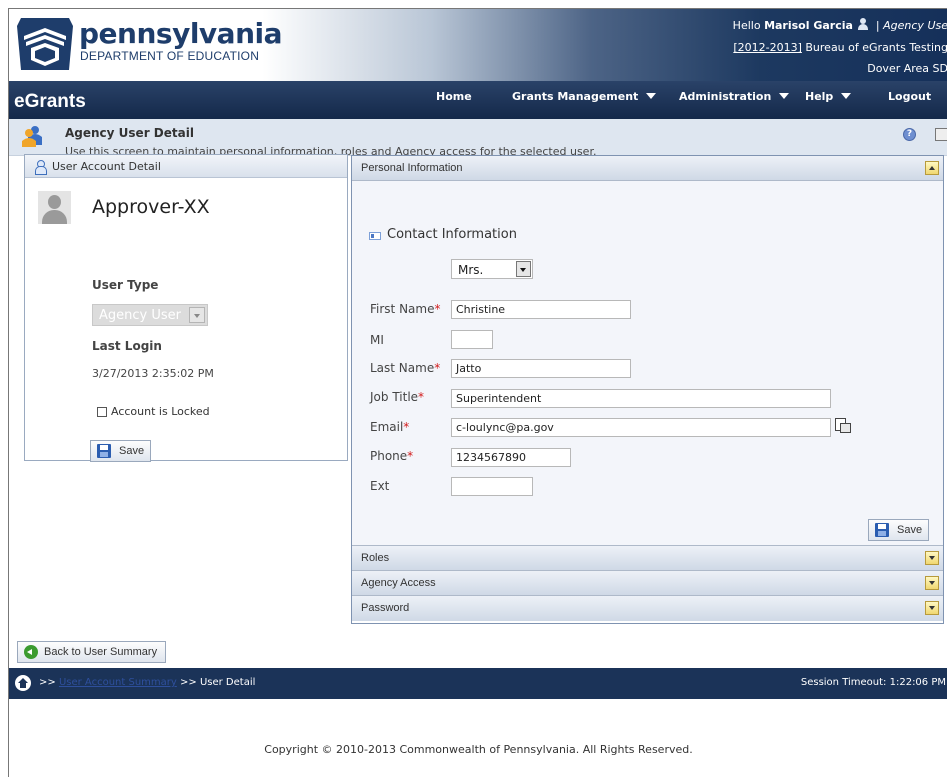  Describe the element at coordinates (492, 269) in the screenshot. I see `name-title-select: Mrs.` at that location.